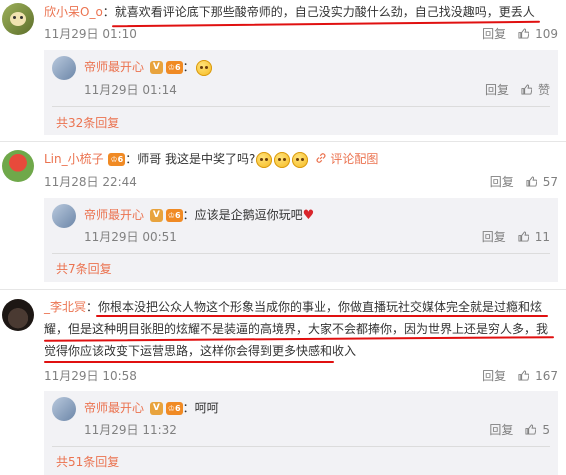  I want to click on reply-time: 11月29日 01:14, so click(130, 90).